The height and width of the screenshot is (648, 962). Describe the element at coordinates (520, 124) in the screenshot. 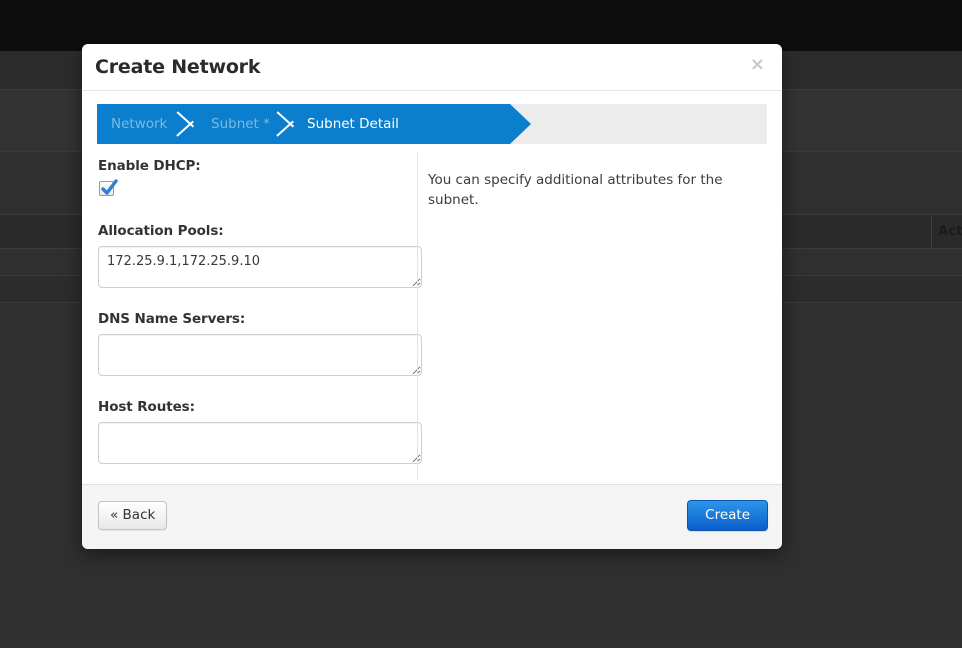

I see `wizard-arrow-tip-icon` at that location.